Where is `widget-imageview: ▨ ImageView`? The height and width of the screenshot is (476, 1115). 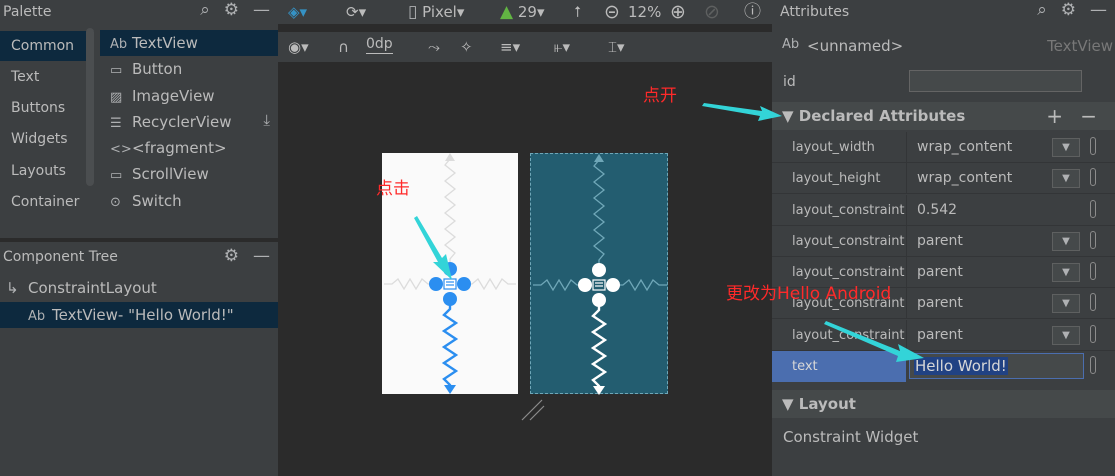
widget-imageview: ▨ ImageView is located at coordinates (189, 96).